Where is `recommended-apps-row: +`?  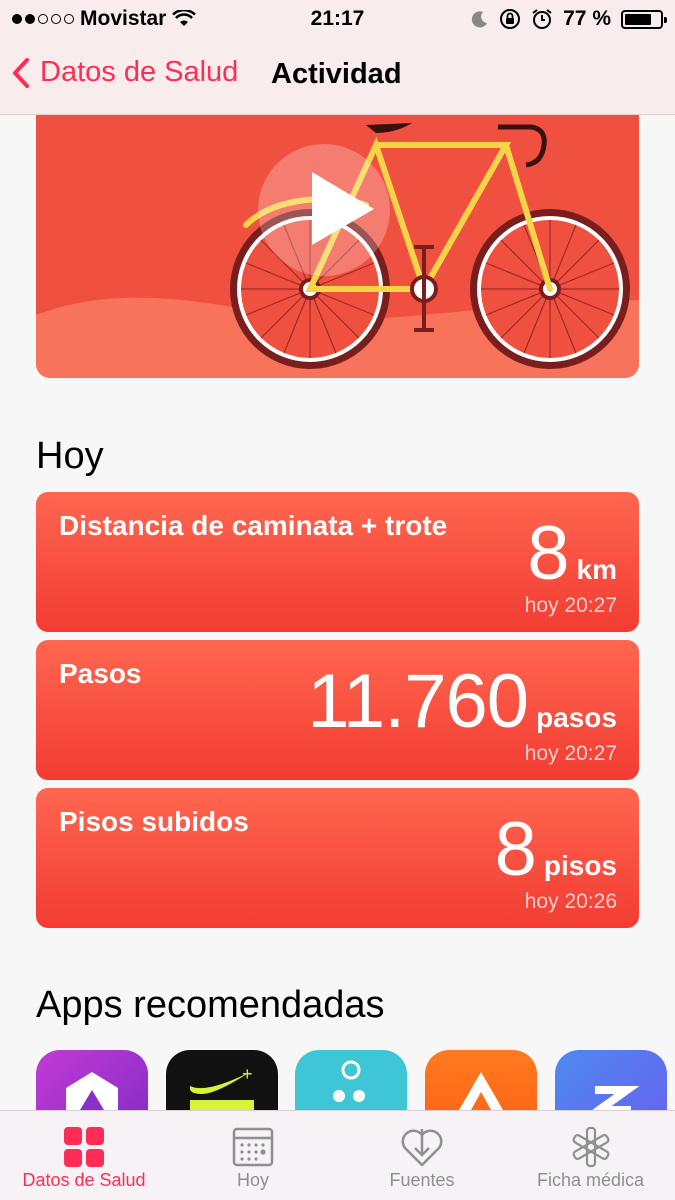
recommended-apps-row: + is located at coordinates (355, 1080).